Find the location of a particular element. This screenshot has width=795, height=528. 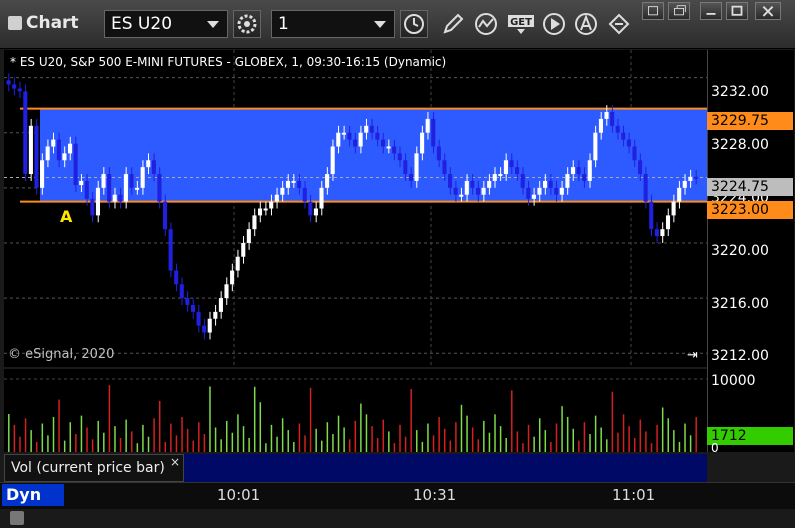

close-volume-study-button: × is located at coordinates (175, 462).